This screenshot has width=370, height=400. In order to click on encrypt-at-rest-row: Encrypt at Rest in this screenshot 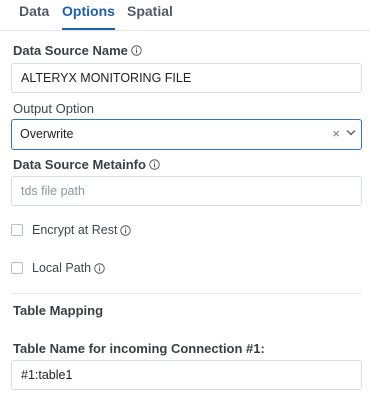, I will do `click(71, 230)`.